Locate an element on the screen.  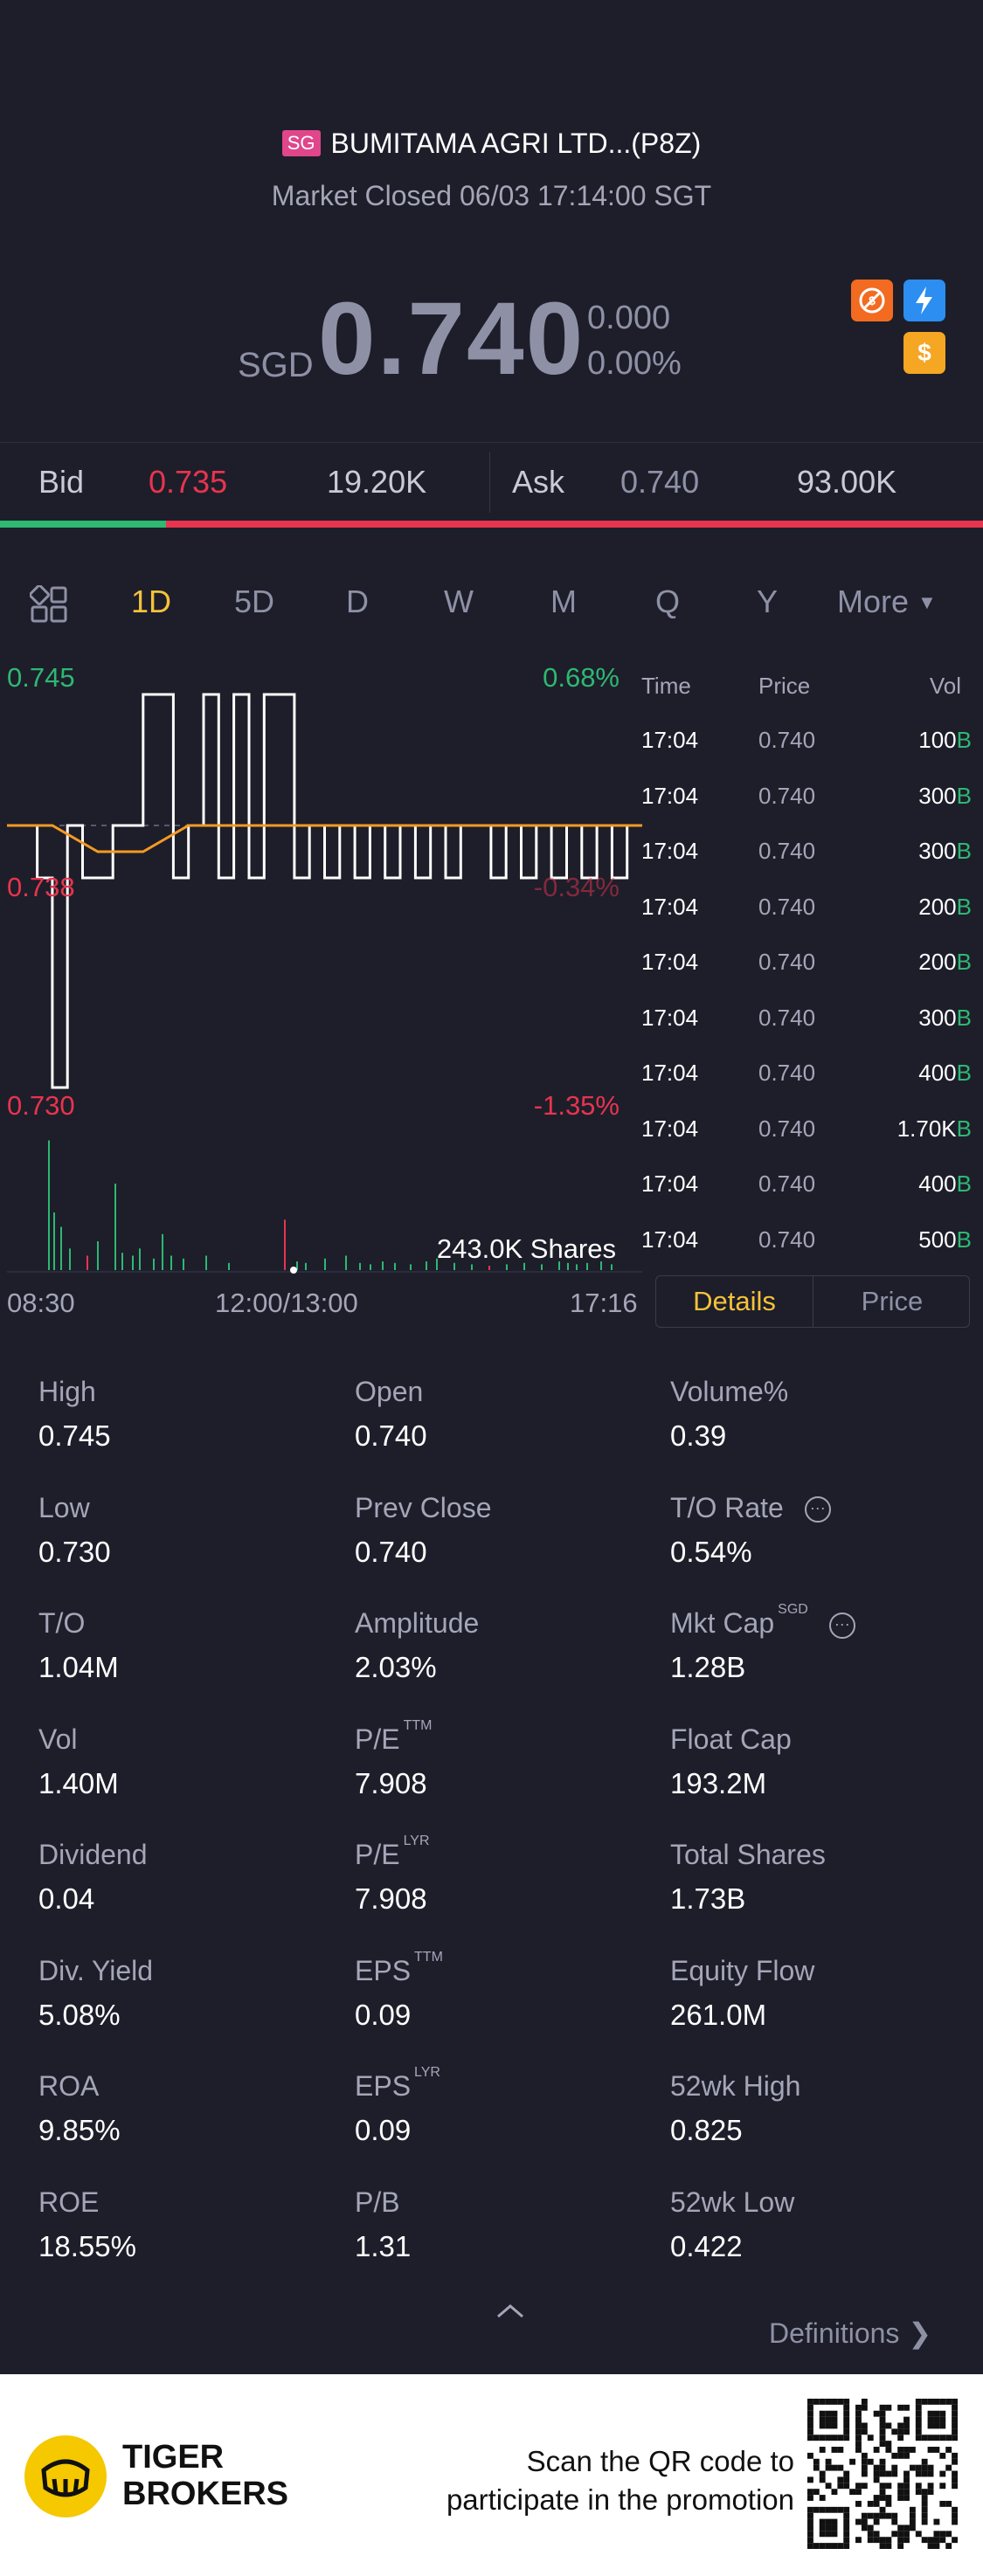
qr-code is located at coordinates (883, 2474).